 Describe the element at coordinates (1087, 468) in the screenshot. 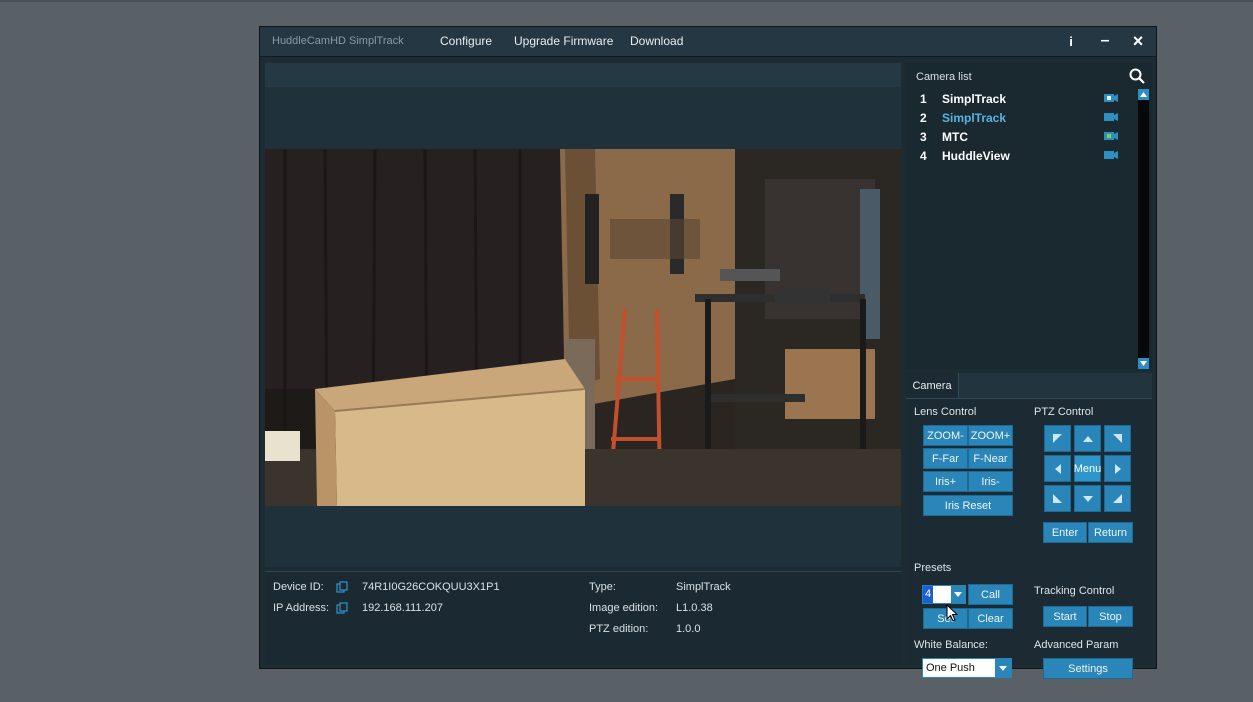

I see `ptz-menu-button: Menu` at that location.